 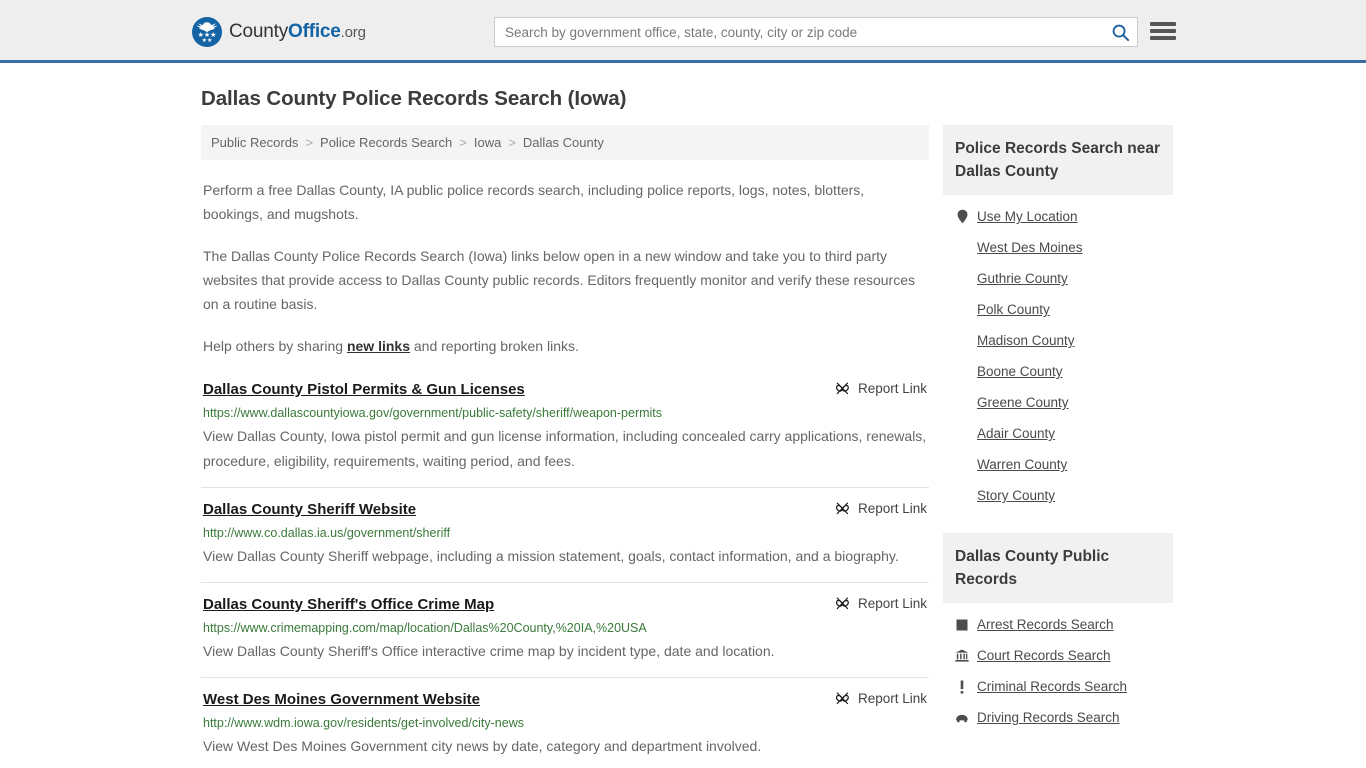 I want to click on nearby-heading: Police Records Search near Dallas County, so click(x=1058, y=160).